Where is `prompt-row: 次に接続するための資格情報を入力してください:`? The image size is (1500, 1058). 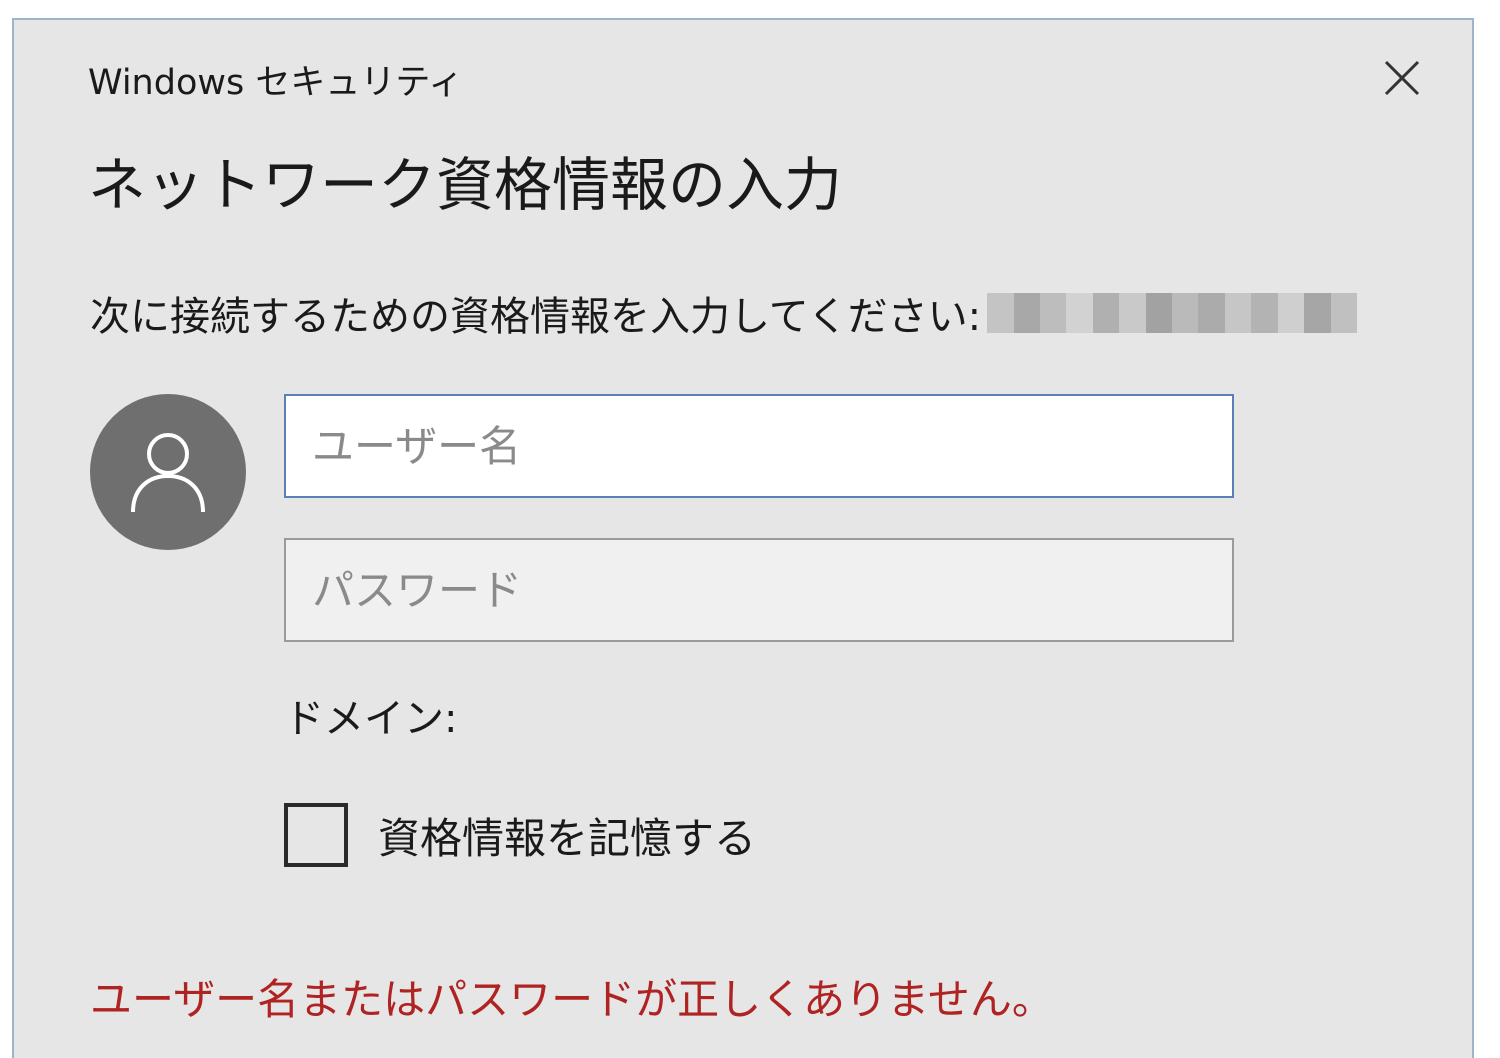
prompt-row: 次に接続するための資格情報を入力してください: is located at coordinates (723, 313).